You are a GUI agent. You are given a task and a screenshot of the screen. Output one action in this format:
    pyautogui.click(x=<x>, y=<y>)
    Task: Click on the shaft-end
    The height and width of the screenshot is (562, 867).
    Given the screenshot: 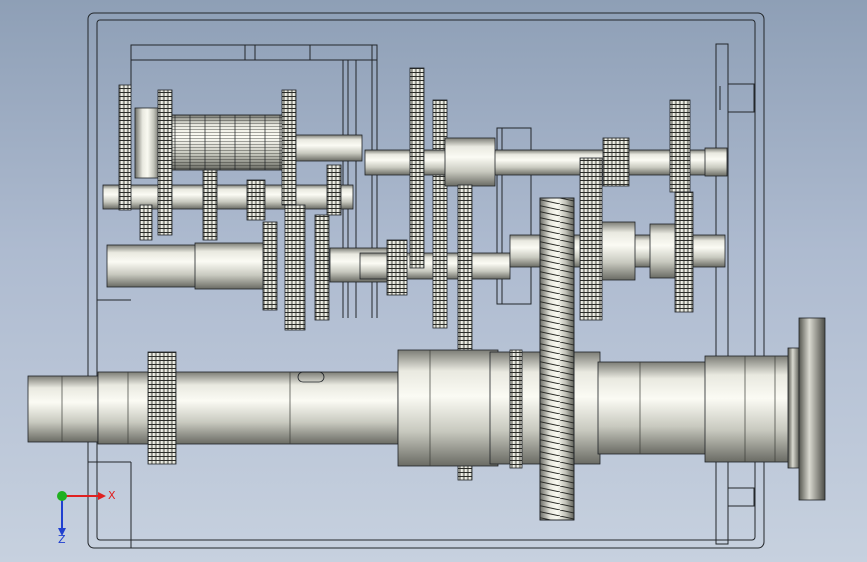 What is the action you would take?
    pyautogui.click(x=63, y=409)
    